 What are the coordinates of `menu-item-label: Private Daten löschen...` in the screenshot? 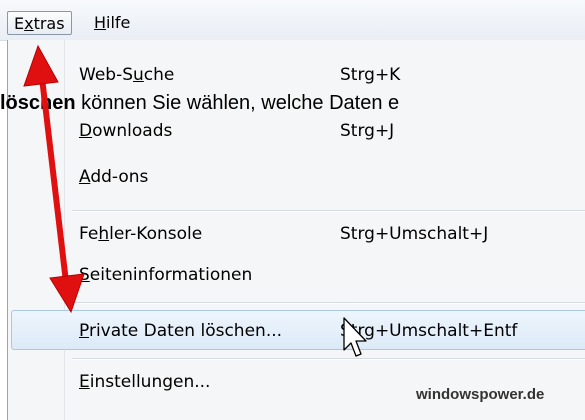 It's located at (181, 331).